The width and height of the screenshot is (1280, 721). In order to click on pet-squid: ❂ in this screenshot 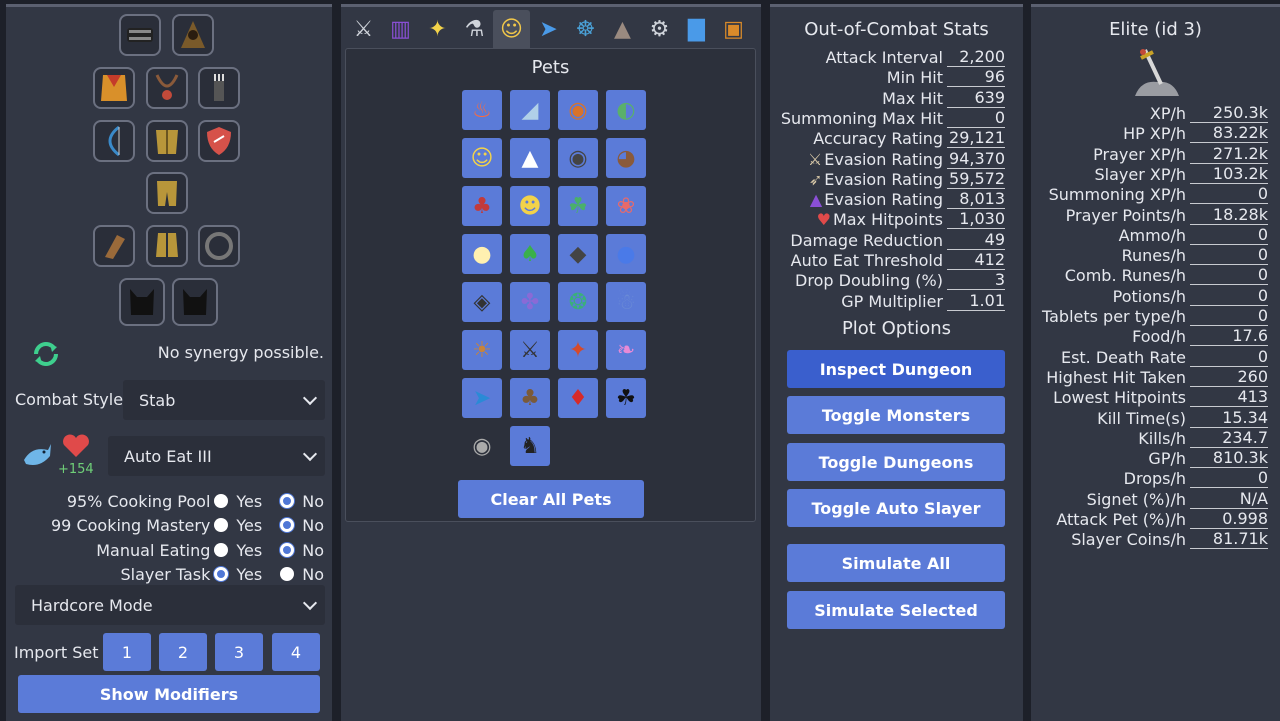, I will do `click(578, 302)`.